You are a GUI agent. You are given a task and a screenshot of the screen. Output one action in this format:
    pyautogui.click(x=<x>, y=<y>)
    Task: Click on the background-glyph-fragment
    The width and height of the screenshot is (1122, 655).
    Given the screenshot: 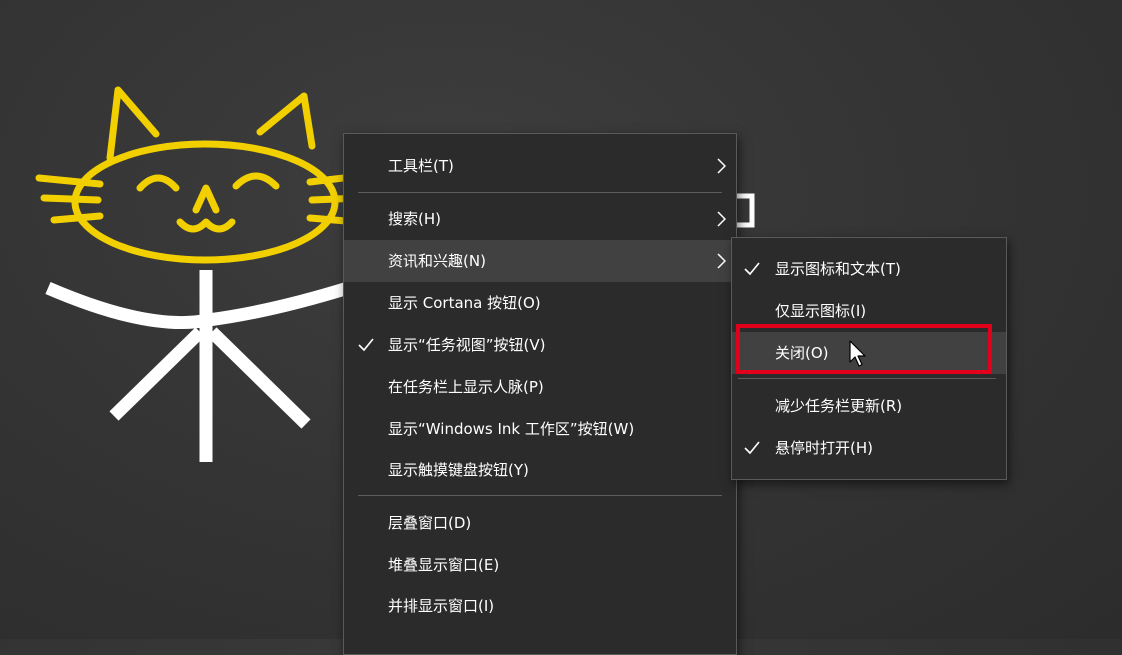 What is the action you would take?
    pyautogui.click(x=745, y=210)
    